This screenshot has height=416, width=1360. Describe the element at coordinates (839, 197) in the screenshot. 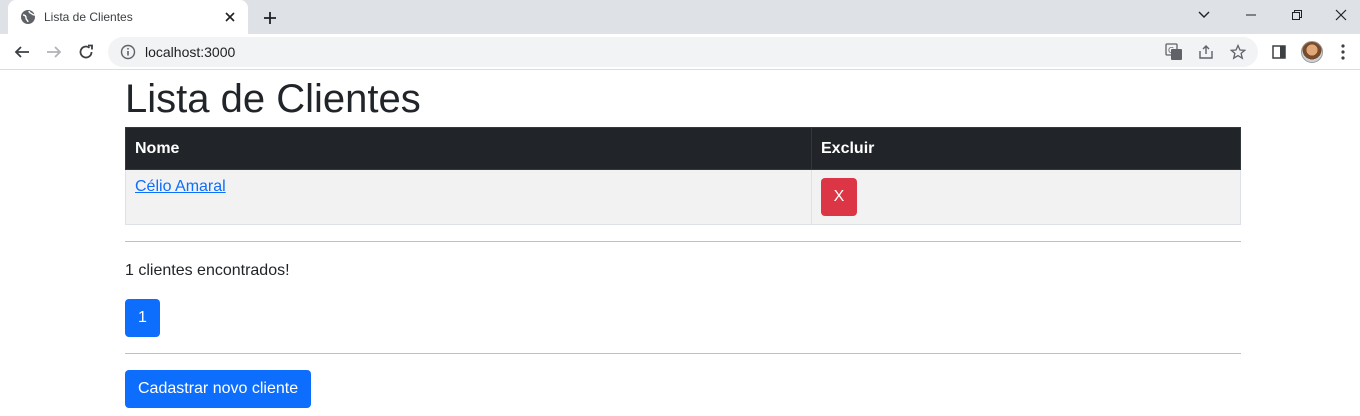

I see `delete-button: X` at that location.